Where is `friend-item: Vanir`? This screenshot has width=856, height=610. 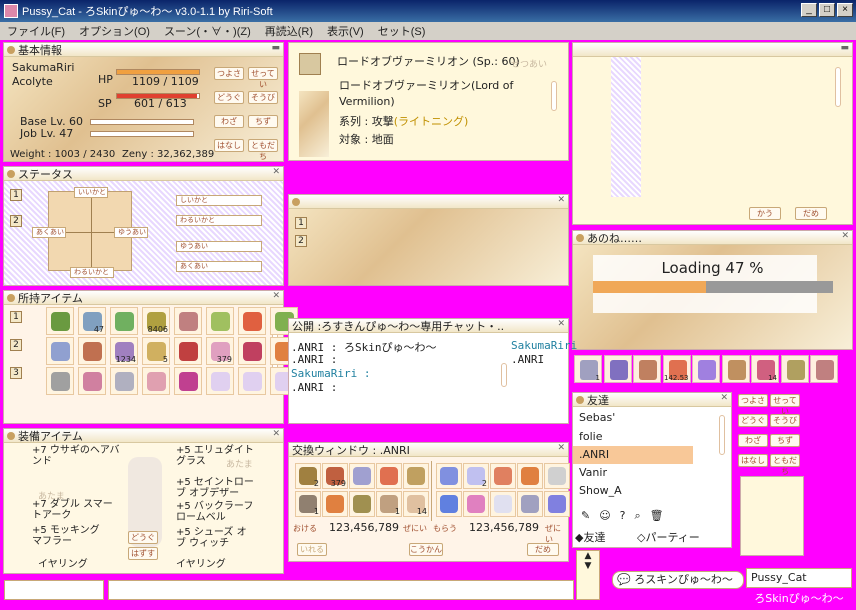
friend-item: Vanir is located at coordinates (633, 473).